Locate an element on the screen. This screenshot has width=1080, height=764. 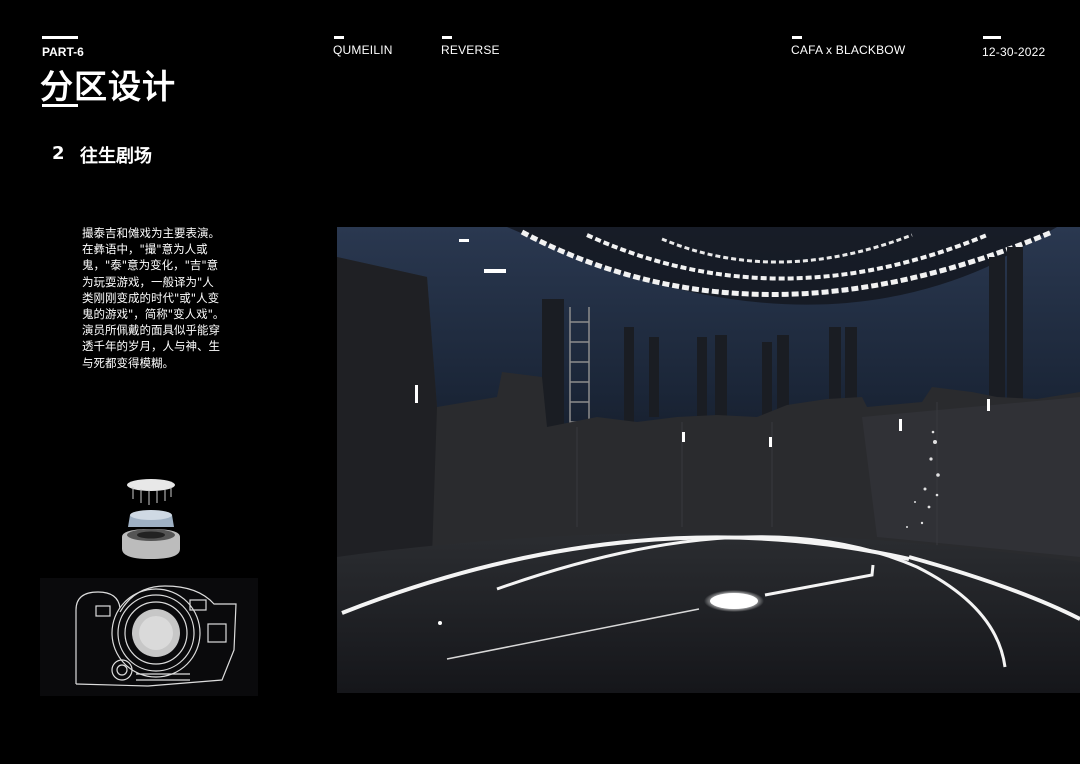
description-line: 类刚刚变成的时代"或"人变 is located at coordinates (151, 297).